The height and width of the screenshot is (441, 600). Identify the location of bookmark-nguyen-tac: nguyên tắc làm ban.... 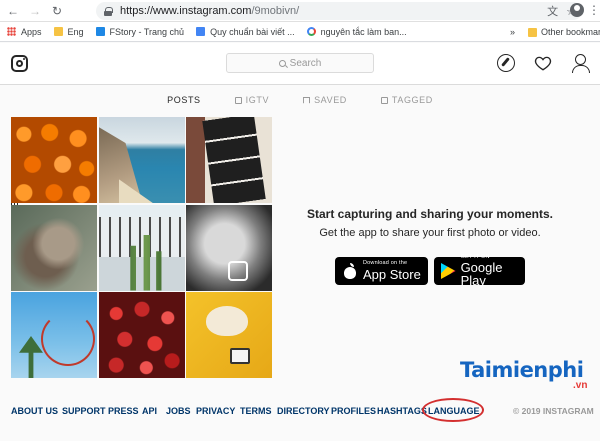
(356, 32).